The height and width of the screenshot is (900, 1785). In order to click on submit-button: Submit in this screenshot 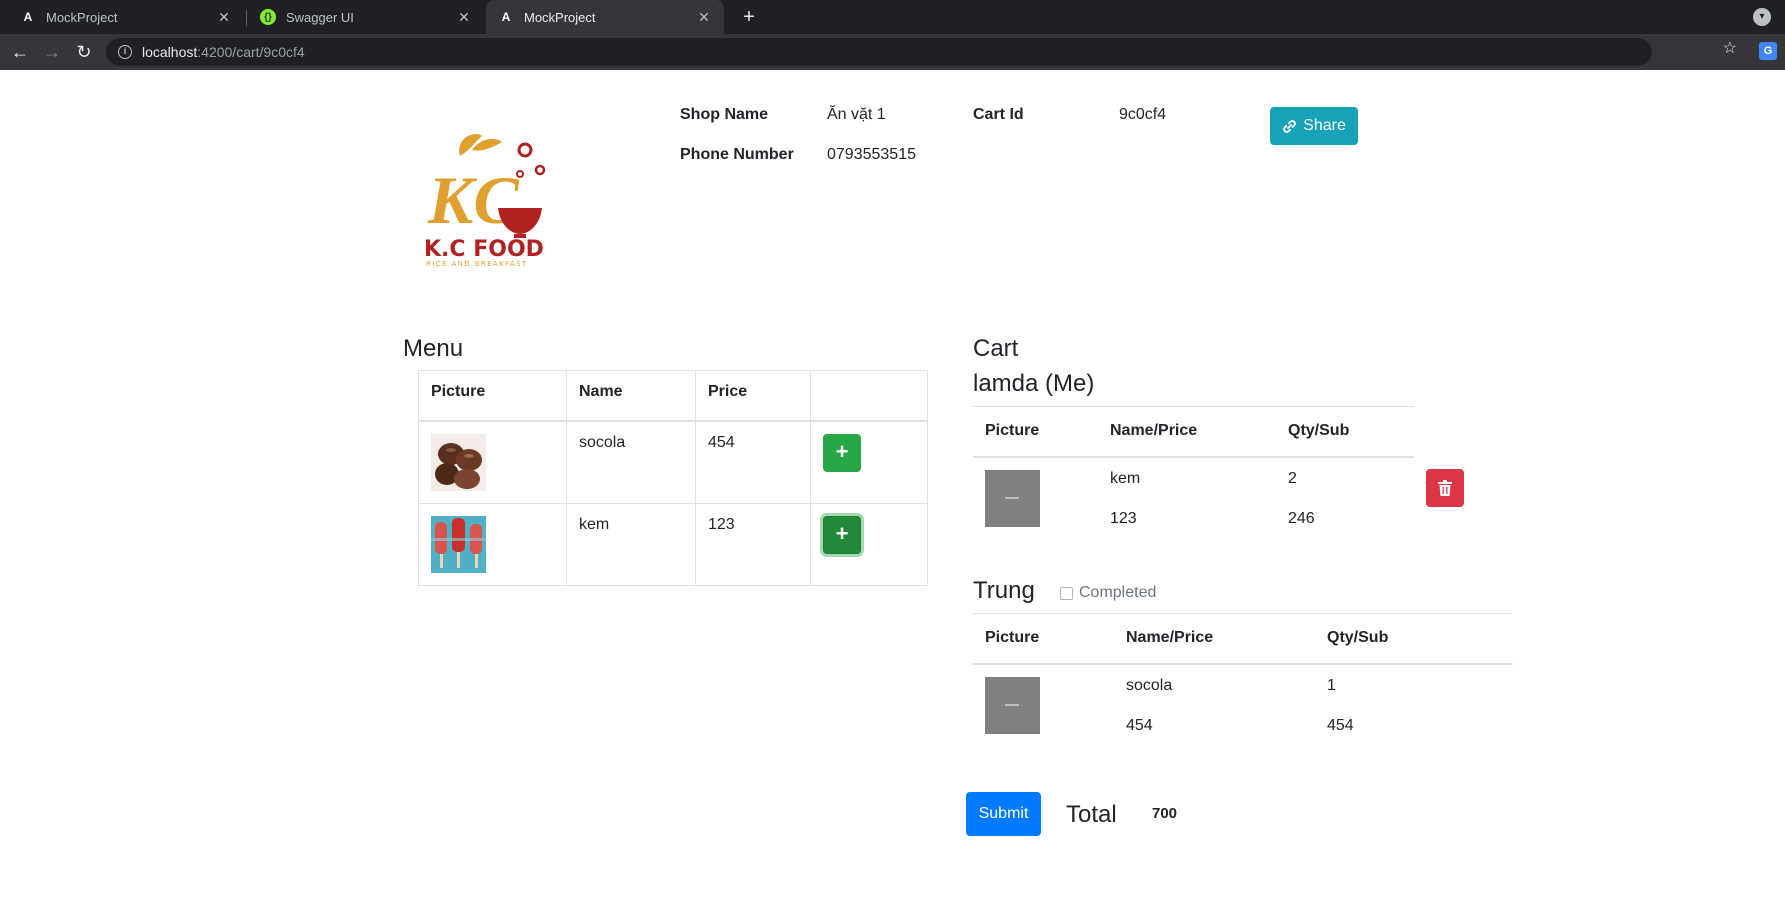, I will do `click(1003, 814)`.